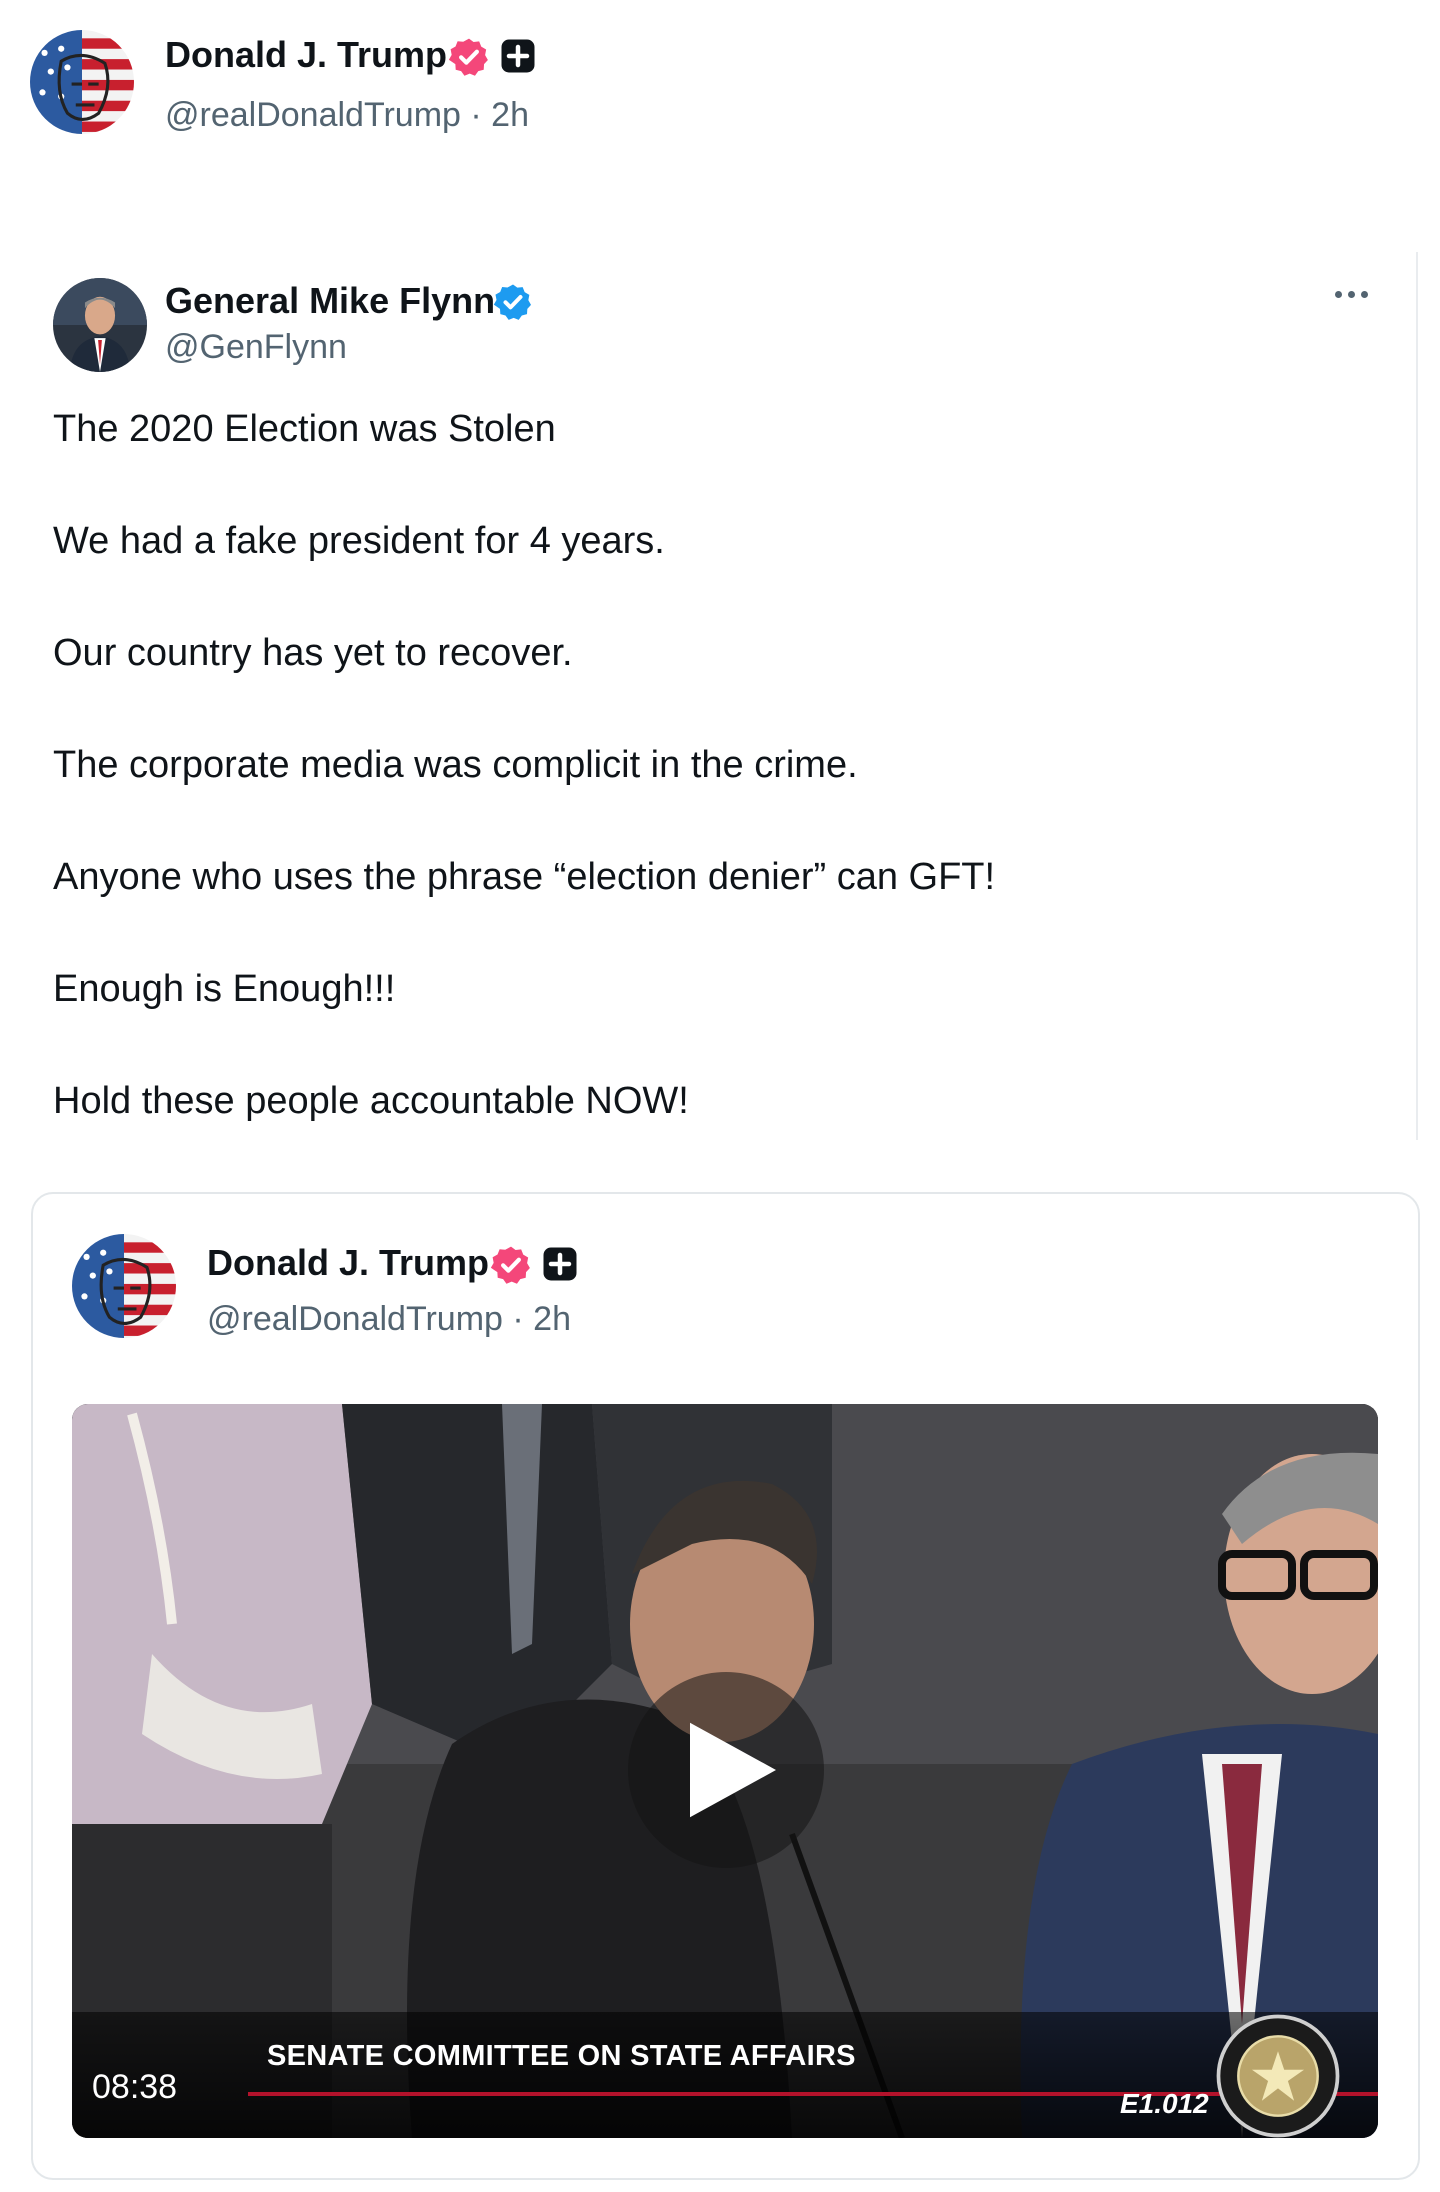  What do you see at coordinates (1278, 2076) in the screenshot?
I see `texas-senate-seal-icon` at bounding box center [1278, 2076].